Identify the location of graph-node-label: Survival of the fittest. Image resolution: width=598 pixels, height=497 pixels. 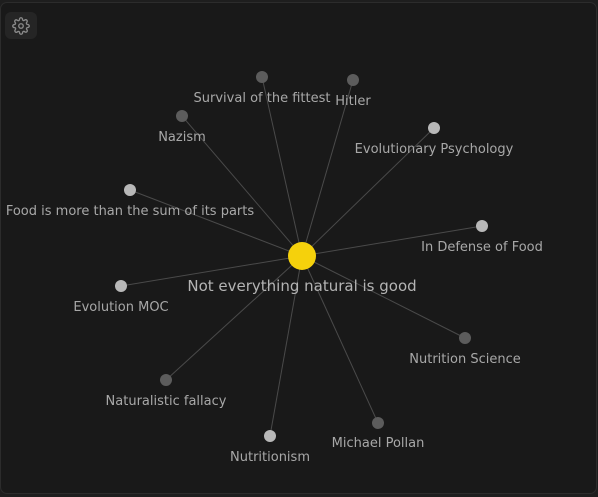
(262, 98).